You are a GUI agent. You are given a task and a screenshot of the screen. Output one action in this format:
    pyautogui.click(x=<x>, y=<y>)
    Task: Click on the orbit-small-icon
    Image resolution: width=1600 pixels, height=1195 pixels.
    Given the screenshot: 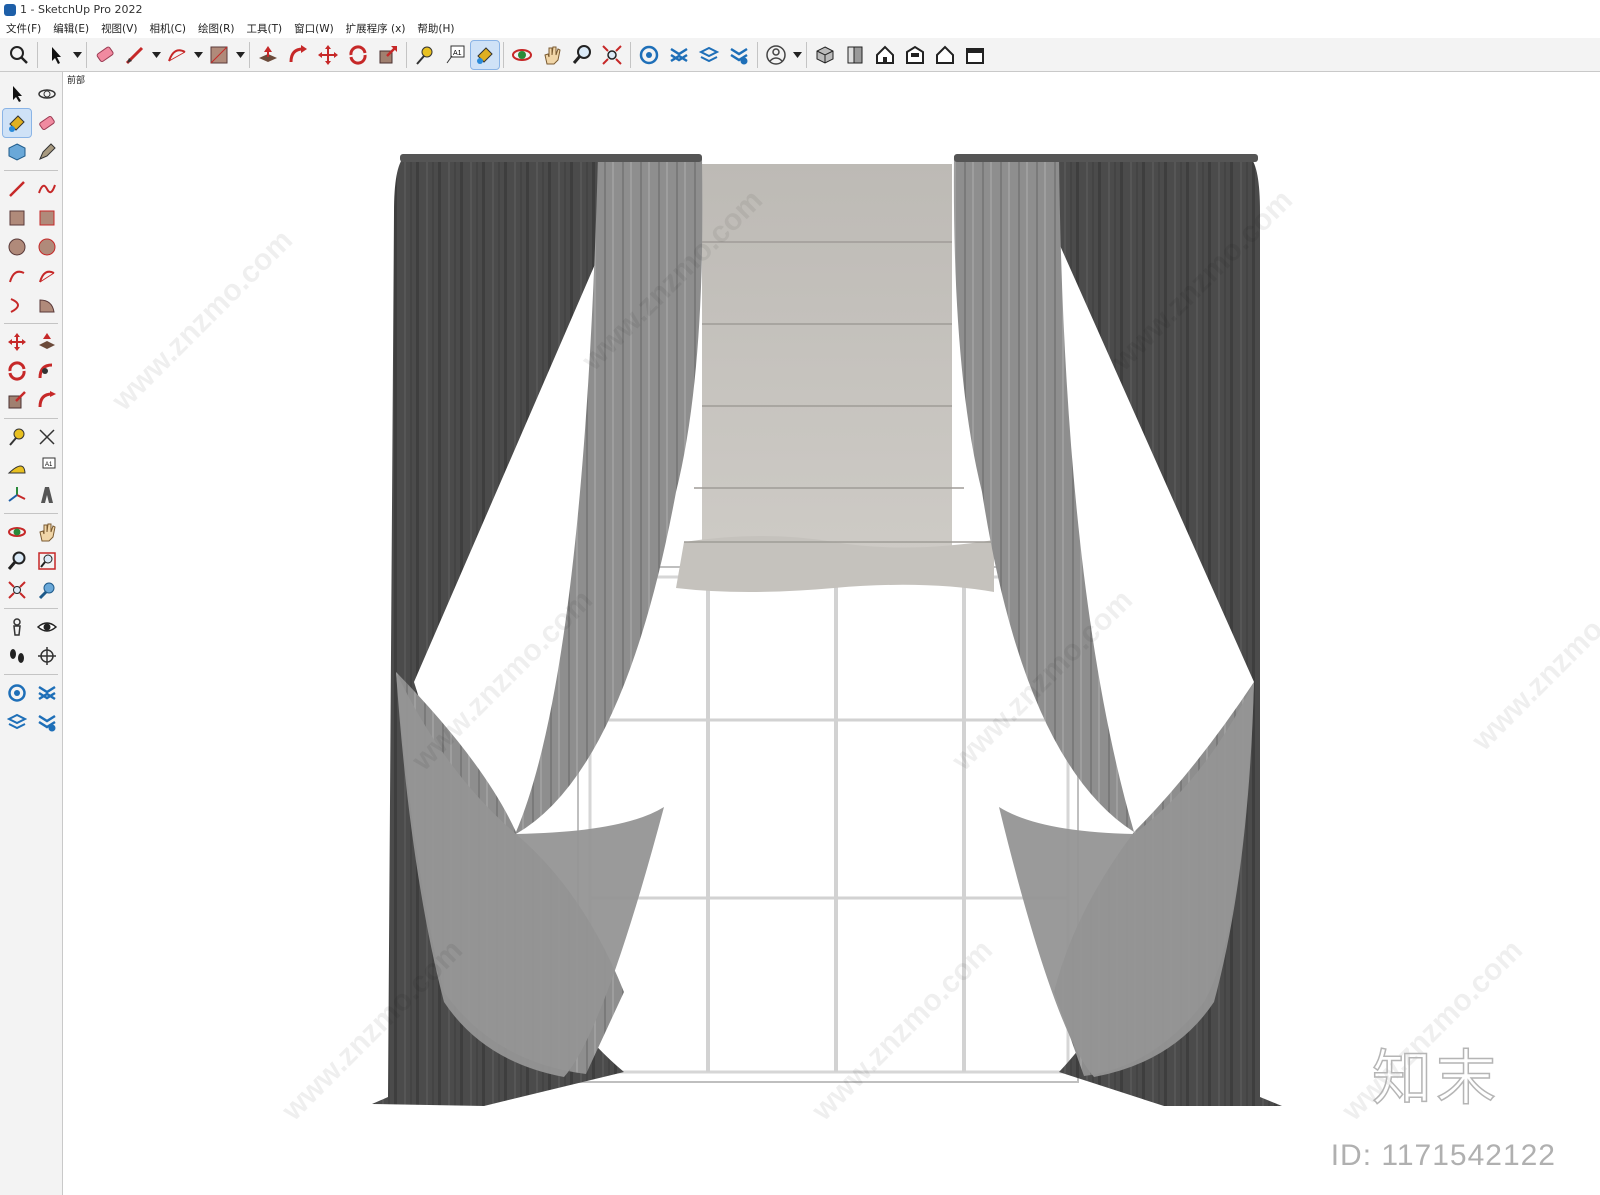 What is the action you would take?
    pyautogui.click(x=47, y=94)
    